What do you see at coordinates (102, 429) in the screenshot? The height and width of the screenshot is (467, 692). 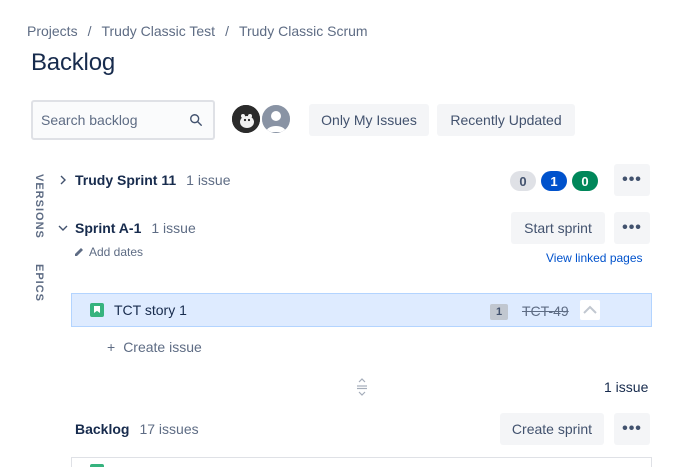 I see `backlog-name: Backlog` at bounding box center [102, 429].